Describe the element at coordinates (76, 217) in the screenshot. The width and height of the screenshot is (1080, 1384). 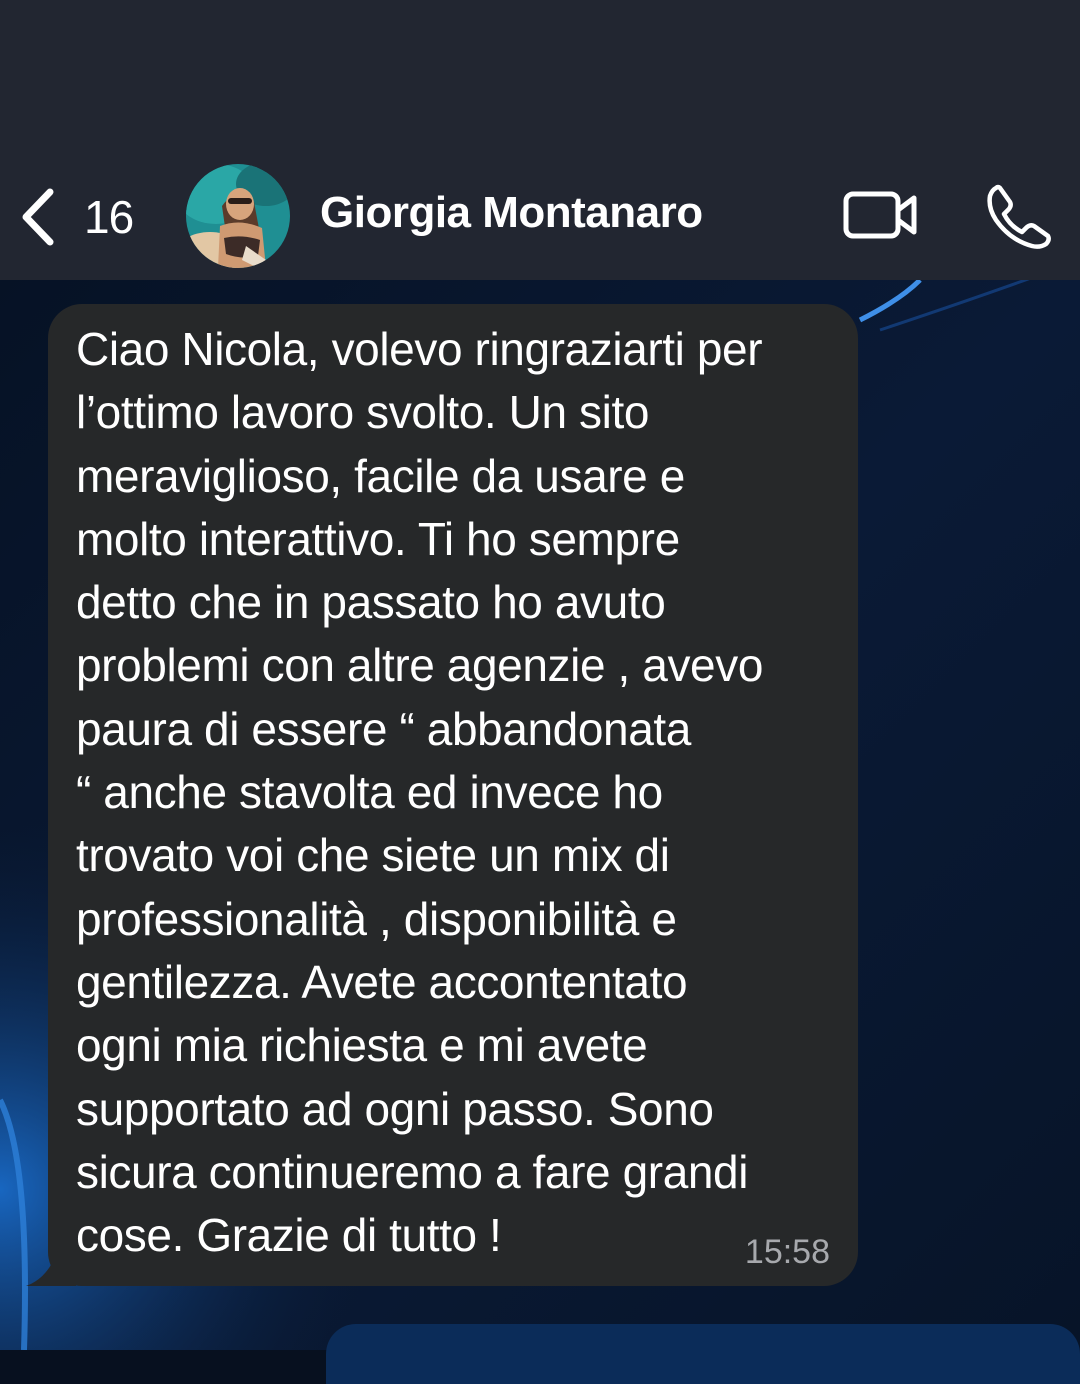
I see `back-button: 16` at that location.